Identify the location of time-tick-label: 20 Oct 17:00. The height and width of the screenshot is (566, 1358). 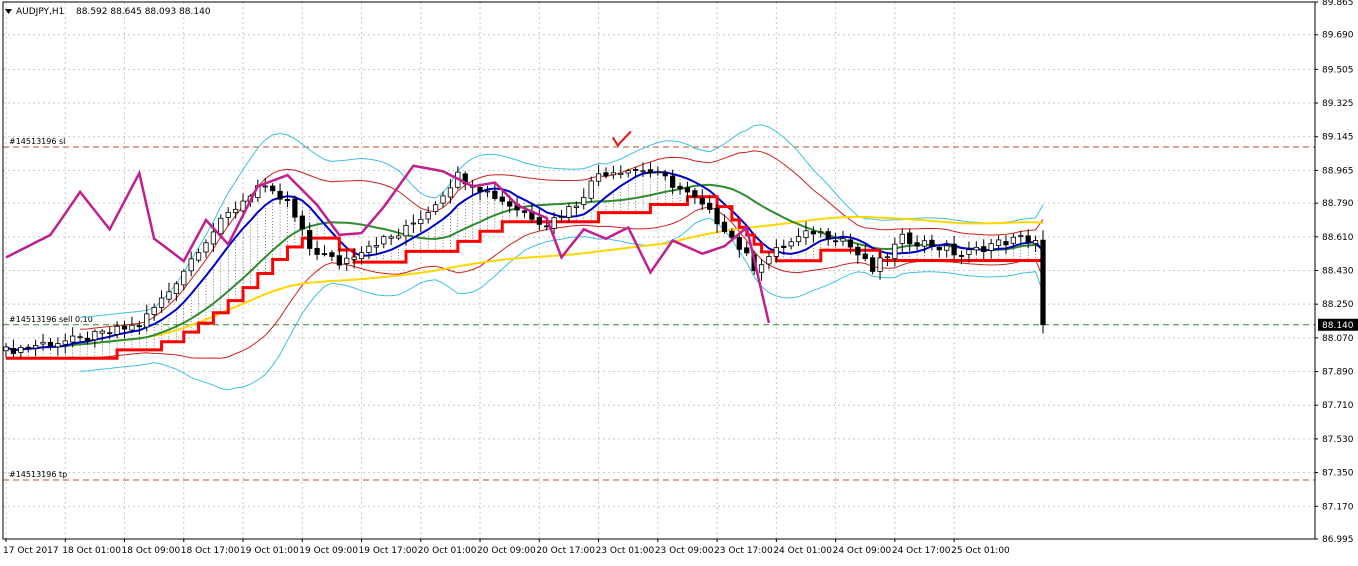
(565, 551).